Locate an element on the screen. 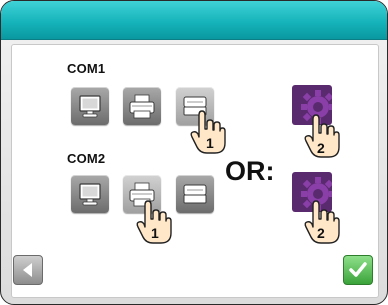 This screenshot has width=388, height=305. checkmark-icon is located at coordinates (358, 269).